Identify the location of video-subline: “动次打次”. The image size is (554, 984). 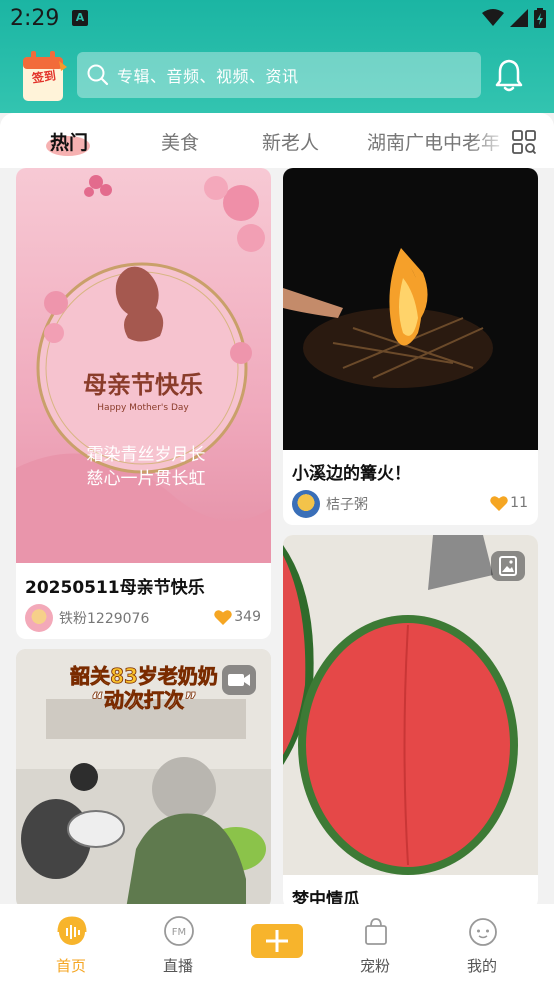
(144, 700).